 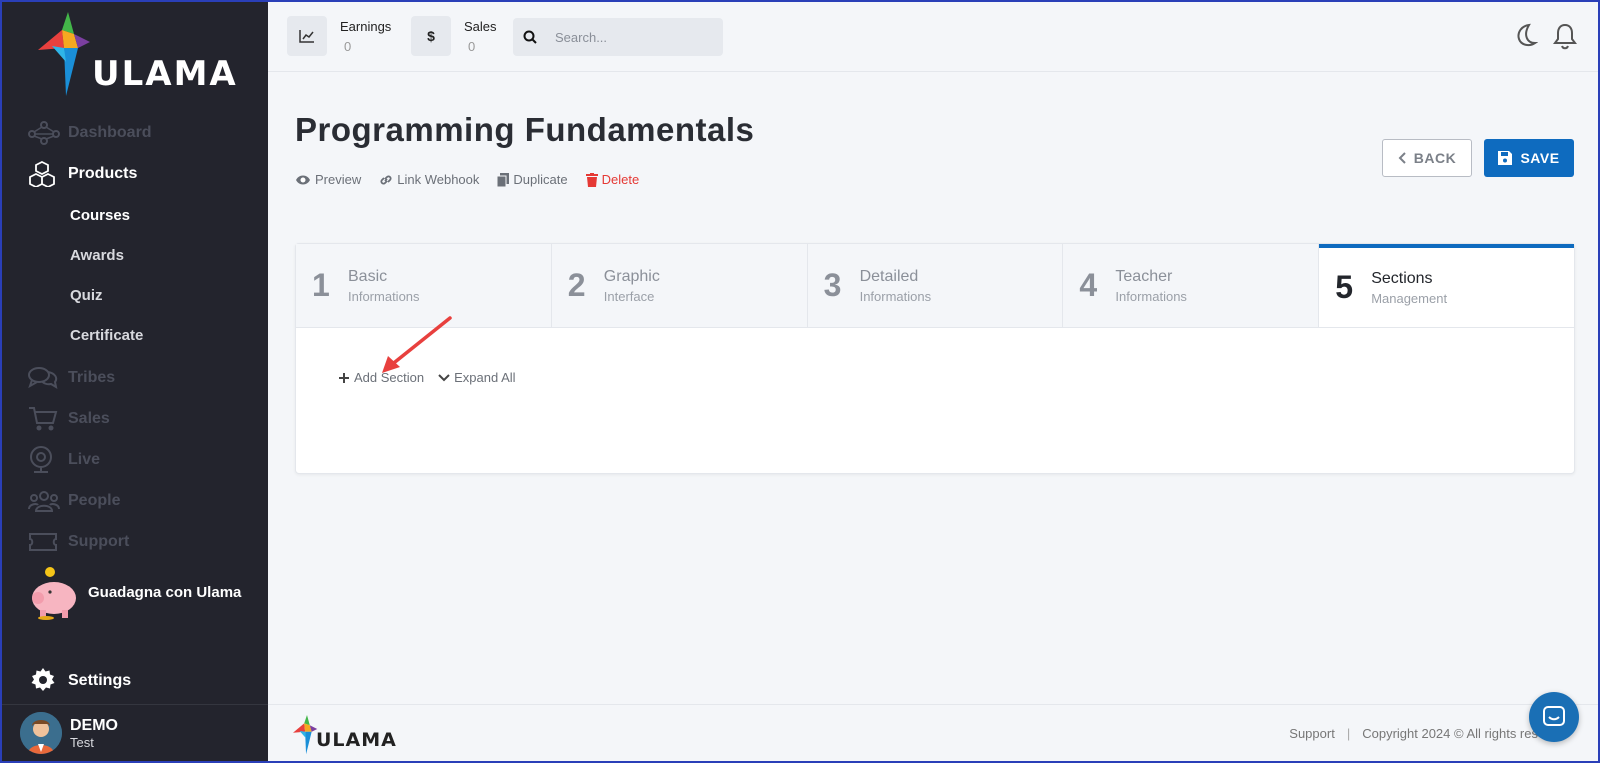 What do you see at coordinates (339, 36) in the screenshot?
I see `earnings-stat: Earnings 0` at bounding box center [339, 36].